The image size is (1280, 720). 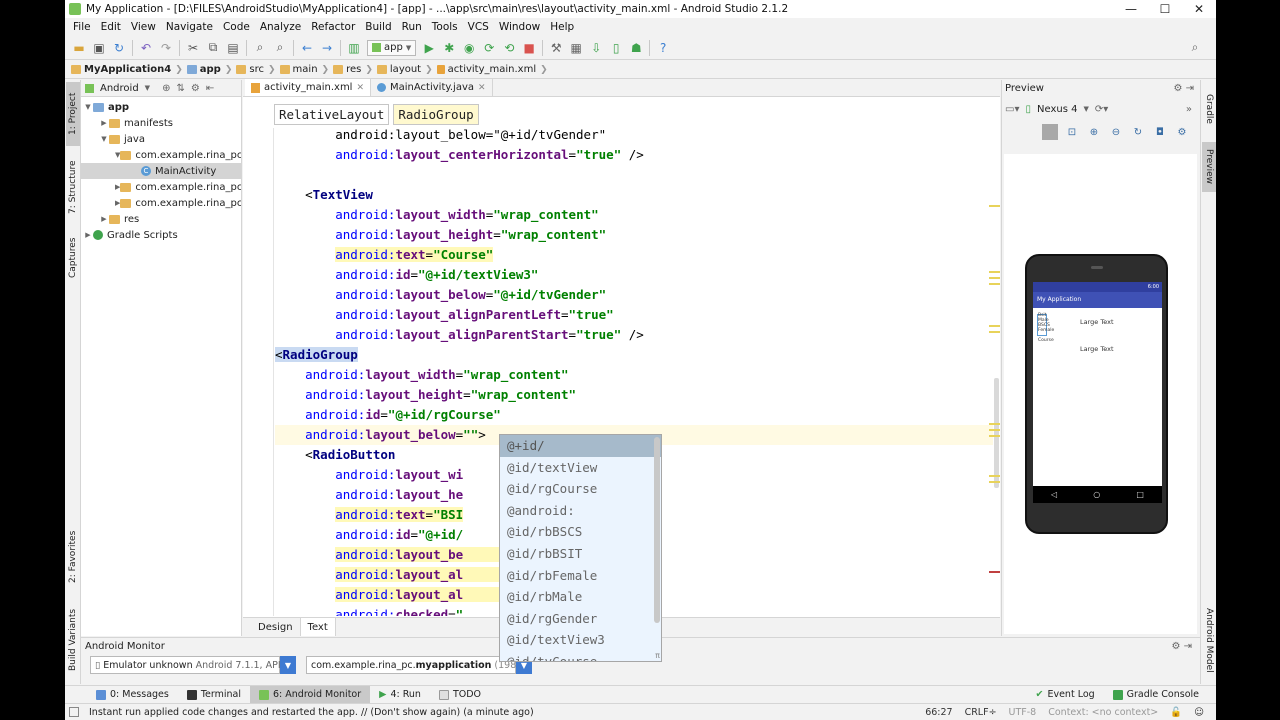 I want to click on project-structure-icon: ⚒, so click(x=556, y=48).